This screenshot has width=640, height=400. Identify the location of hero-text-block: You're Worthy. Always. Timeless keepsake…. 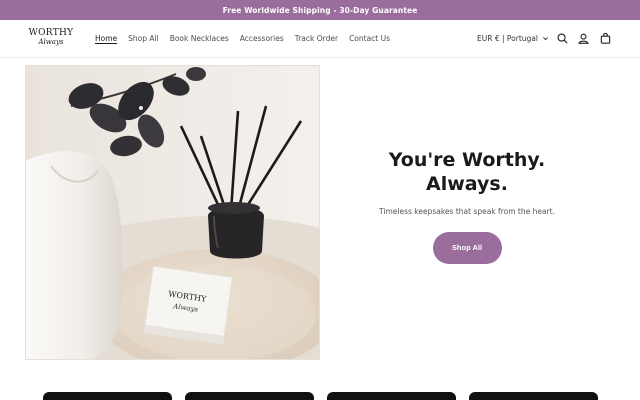
(467, 206).